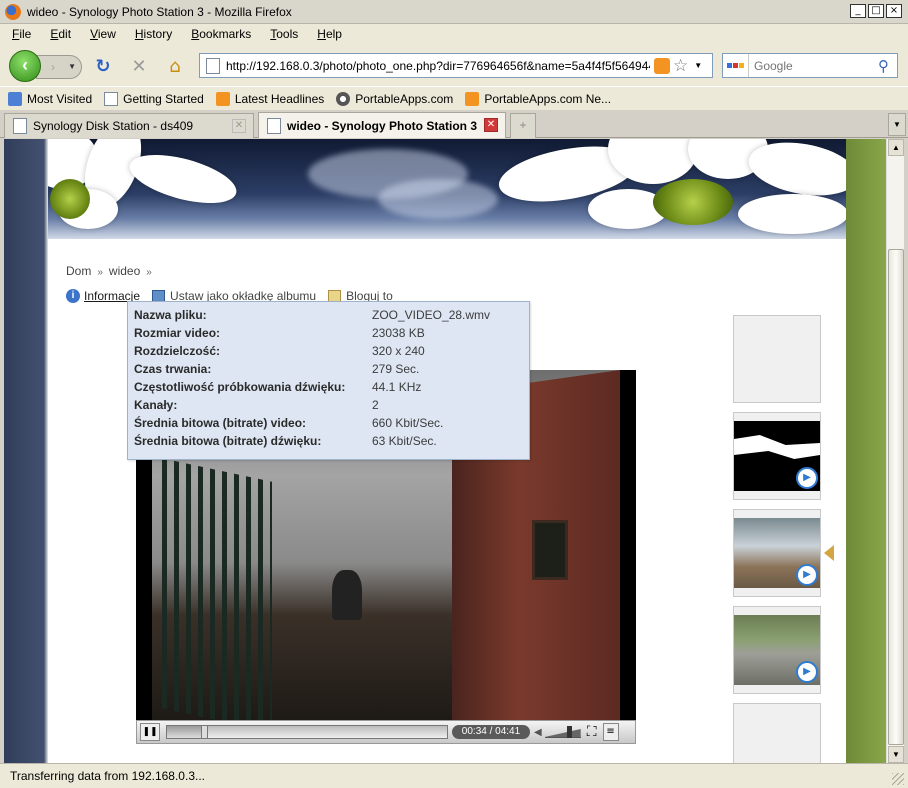  Describe the element at coordinates (858, 11) in the screenshot. I see `minimize-button: _` at that location.